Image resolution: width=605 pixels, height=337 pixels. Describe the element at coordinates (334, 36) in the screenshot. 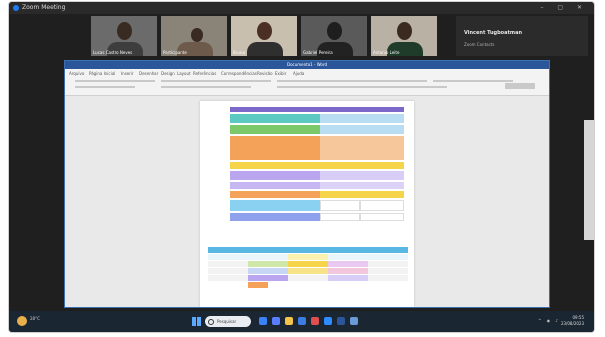

I see `video-tile: Gabriel Pereira` at that location.